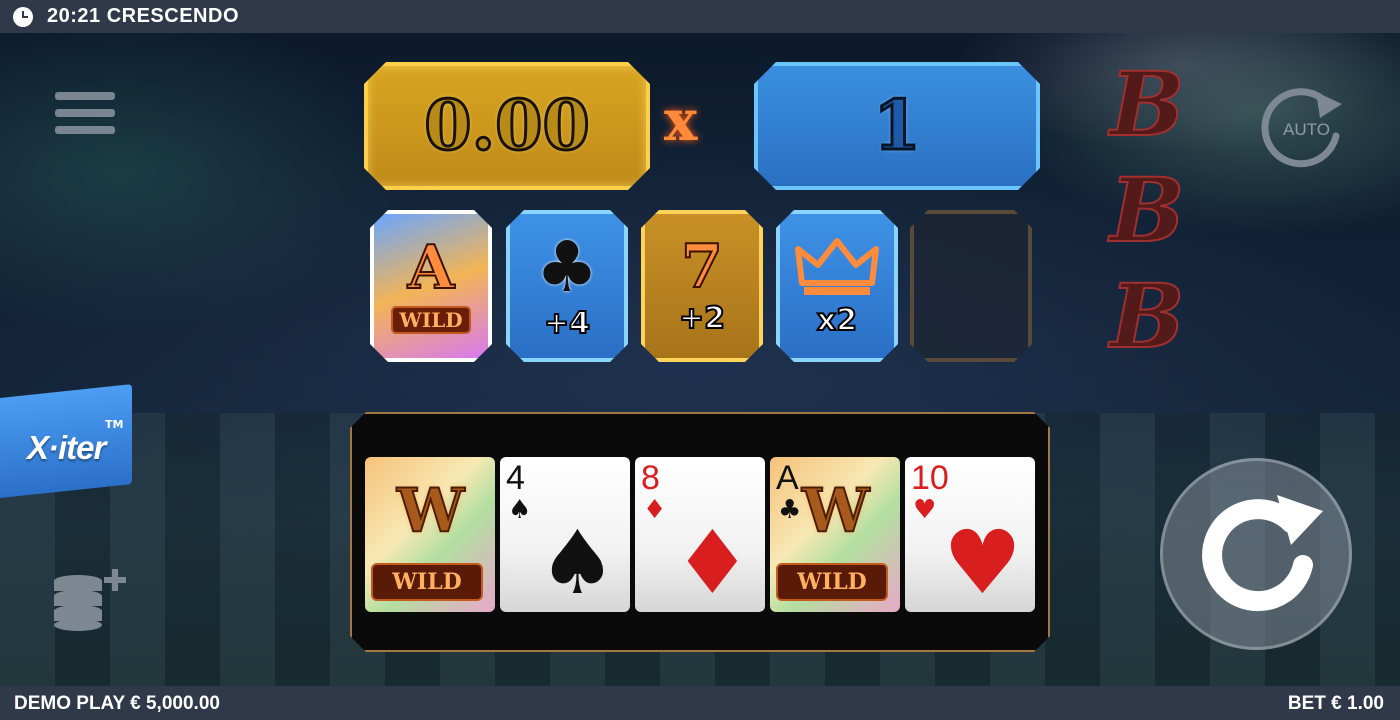 Image resolution: width=1400 pixels, height=720 pixels. Describe the element at coordinates (431, 268) in the screenshot. I see `tile-symbol: A` at that location.